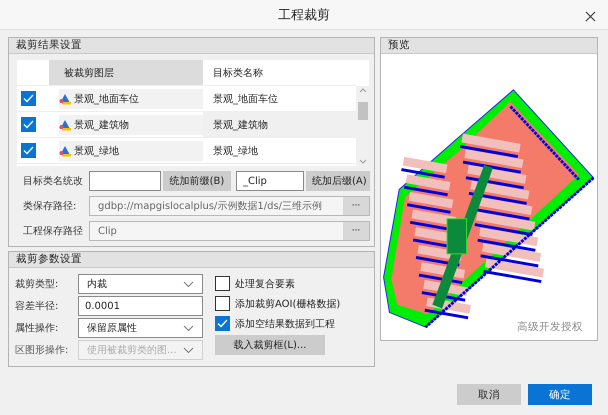 This screenshot has height=415, width=608. Describe the element at coordinates (42, 350) in the screenshot. I see `field-label: 区图形操作:` at that location.